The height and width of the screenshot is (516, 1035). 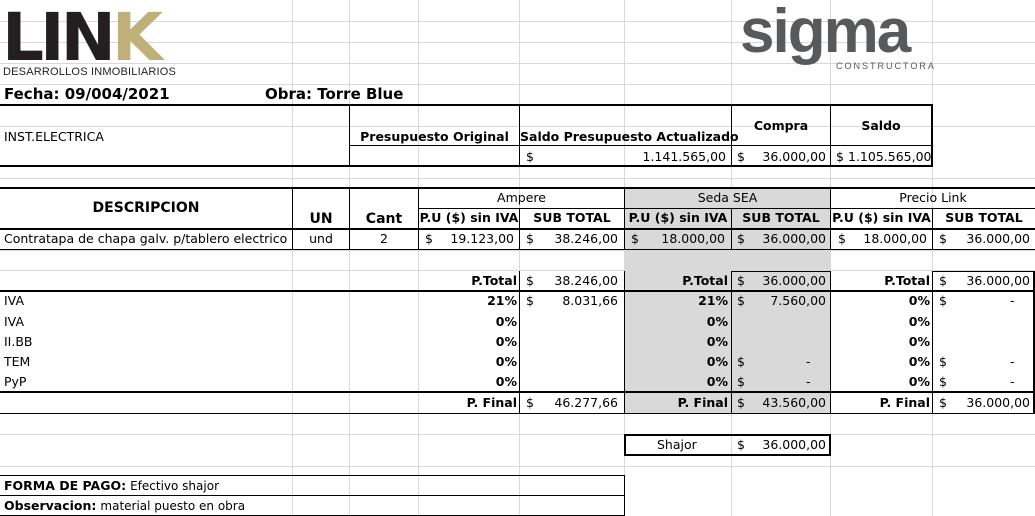 What do you see at coordinates (54, 136) in the screenshot?
I see `section-label: INST.ELECTRICA` at bounding box center [54, 136].